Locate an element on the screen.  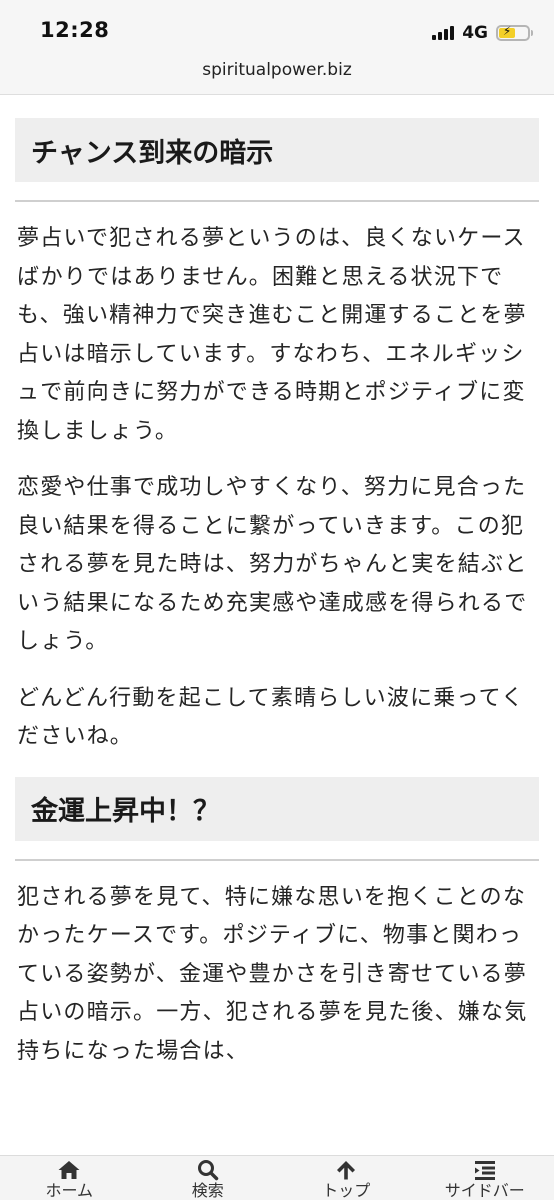
nav-item-search: 検索 is located at coordinates (208, 1178).